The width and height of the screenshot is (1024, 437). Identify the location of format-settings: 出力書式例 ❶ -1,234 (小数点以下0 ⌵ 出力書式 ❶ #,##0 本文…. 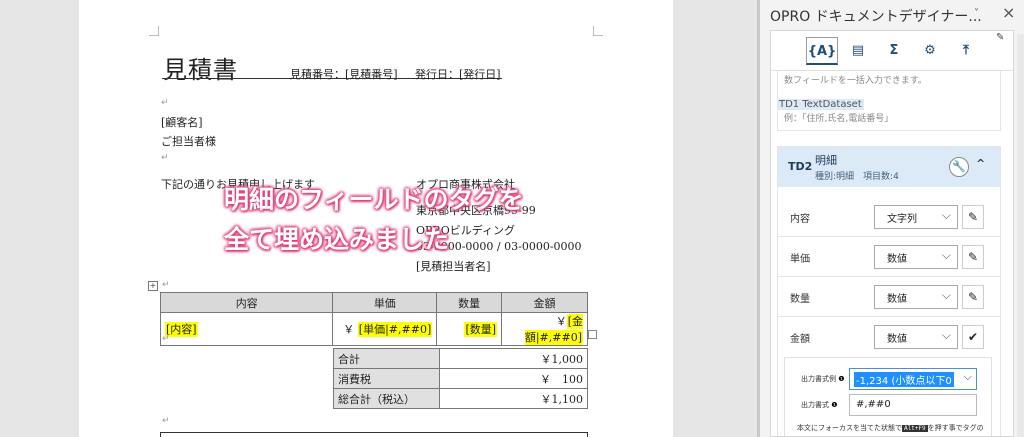
(888, 396).